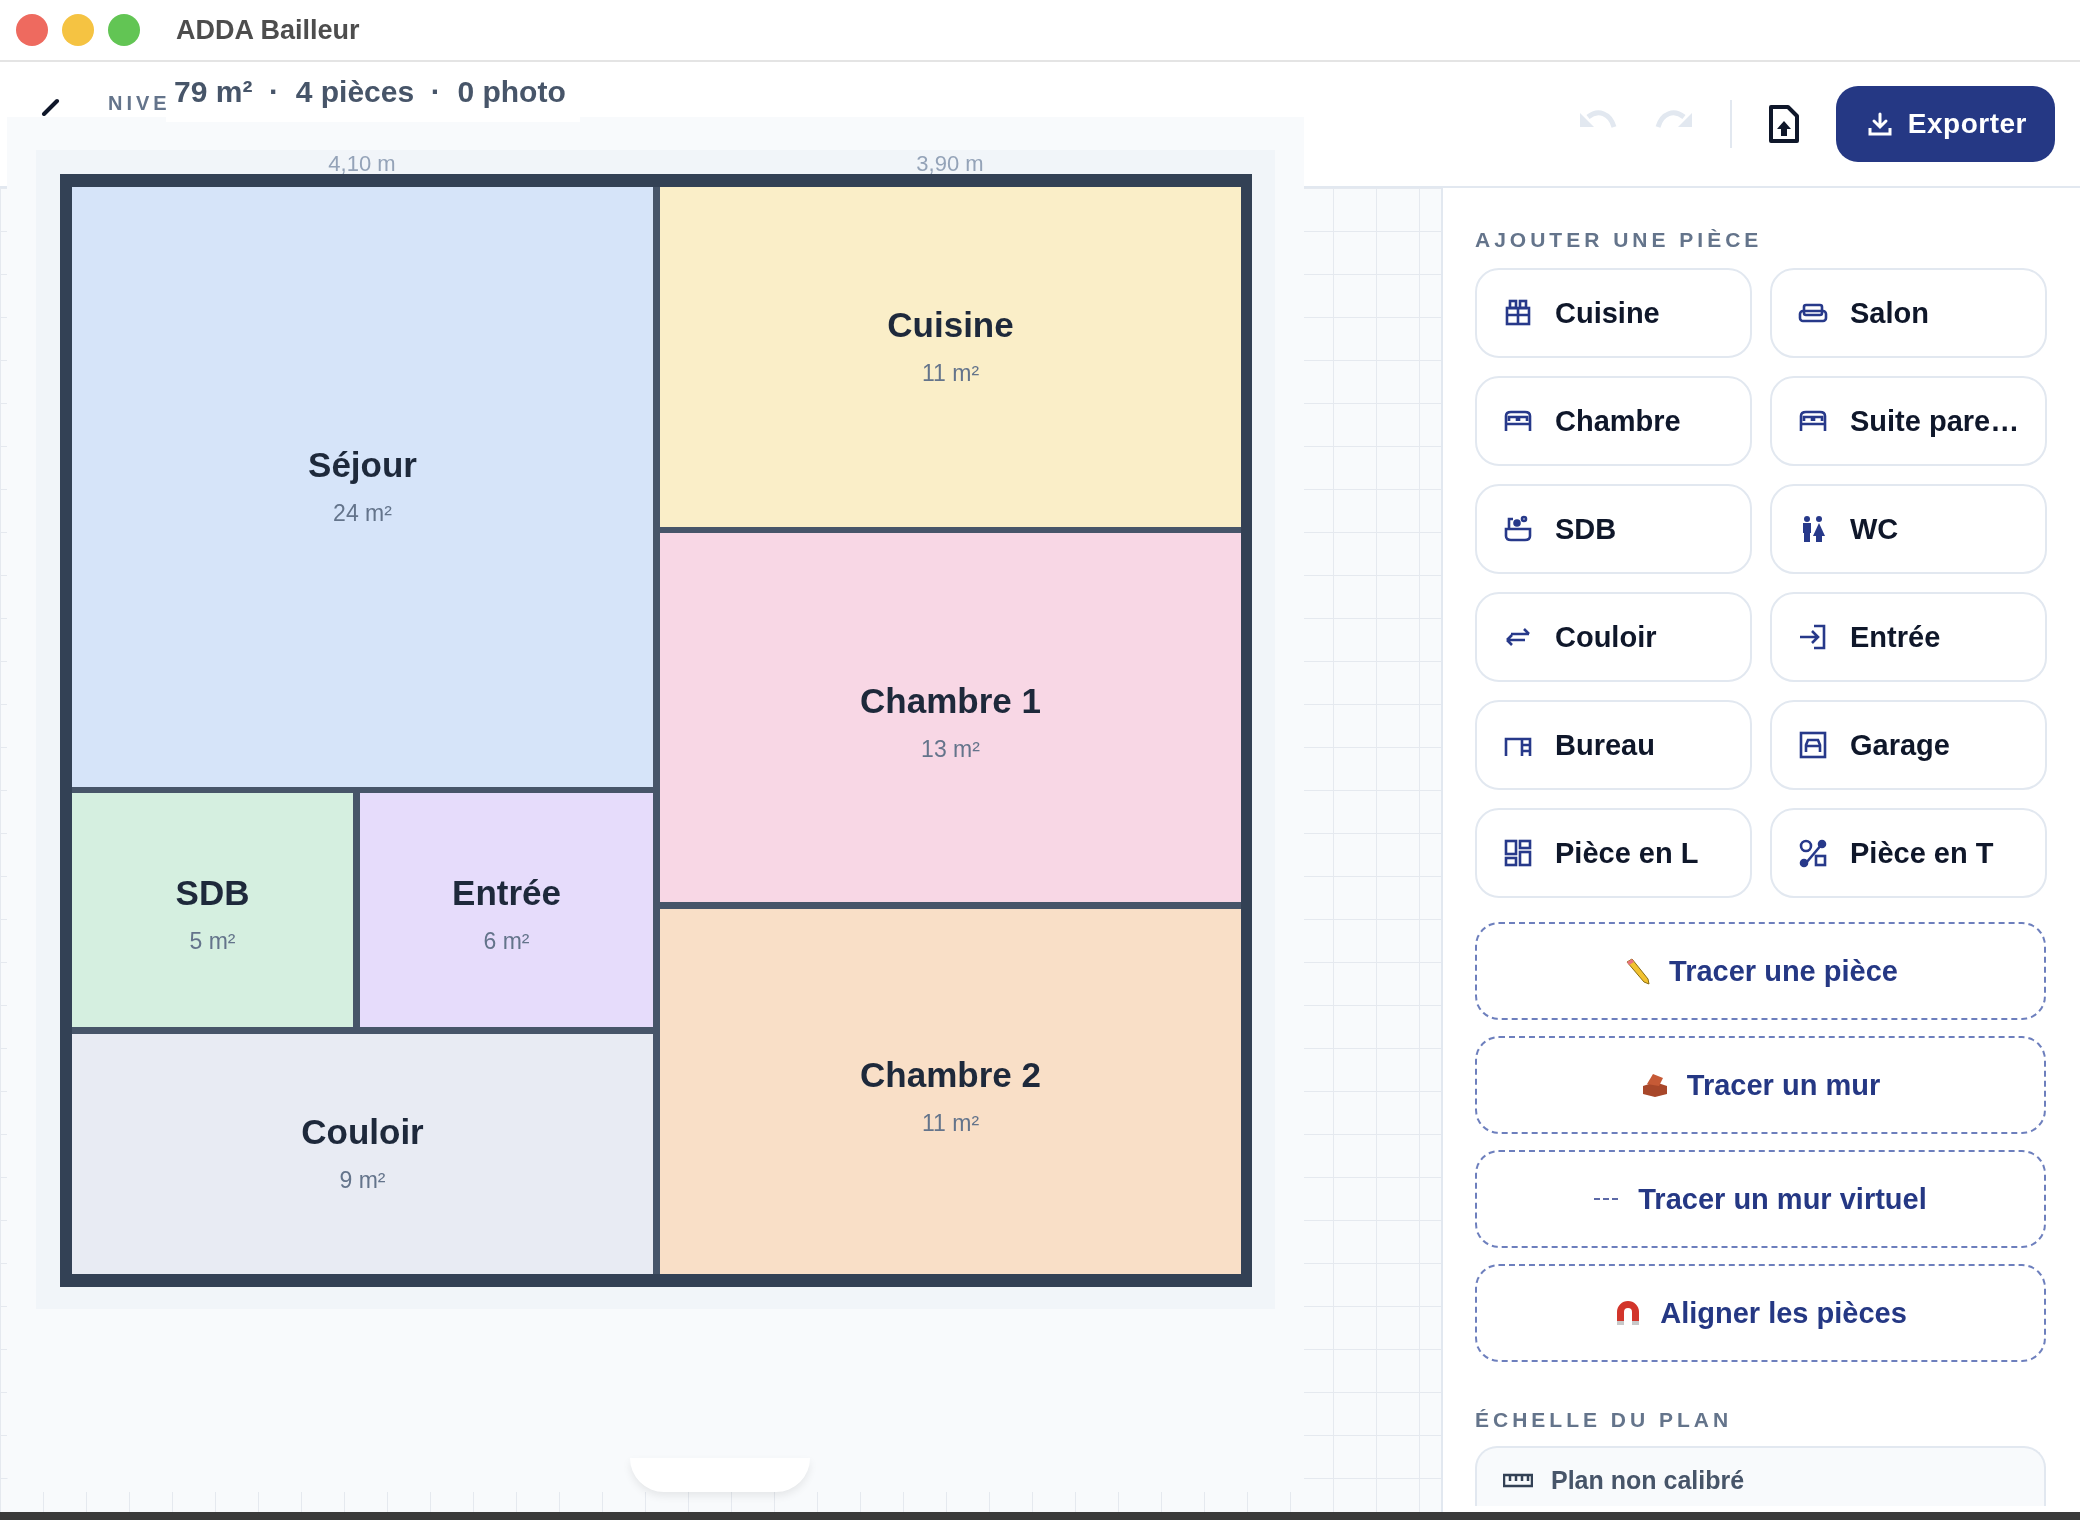  Describe the element at coordinates (1945, 124) in the screenshot. I see `export-button: Exporter` at that location.